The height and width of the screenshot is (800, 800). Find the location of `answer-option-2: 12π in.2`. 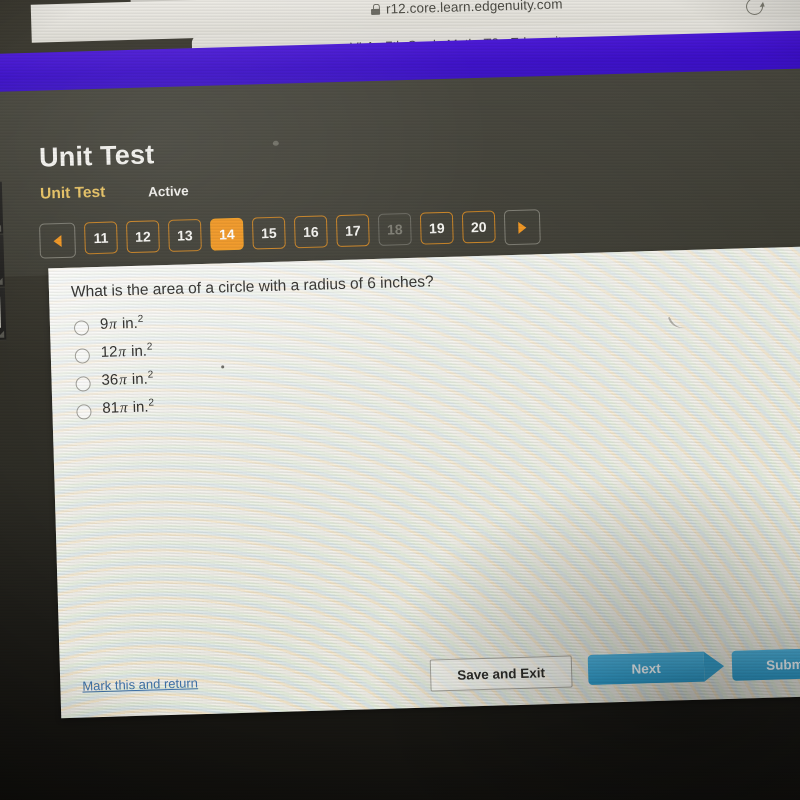

answer-option-2: 12π in.2 is located at coordinates (113, 356).